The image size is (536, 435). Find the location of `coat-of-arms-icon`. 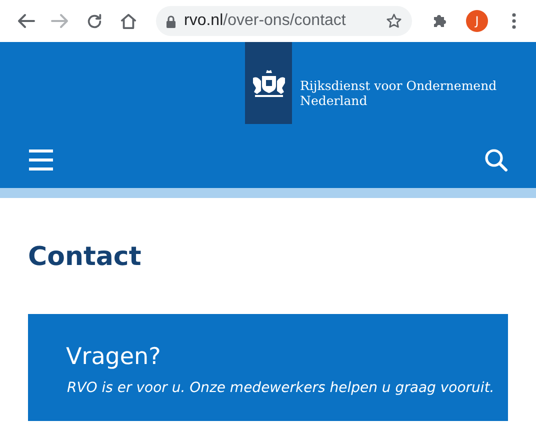

coat-of-arms-icon is located at coordinates (268, 83).